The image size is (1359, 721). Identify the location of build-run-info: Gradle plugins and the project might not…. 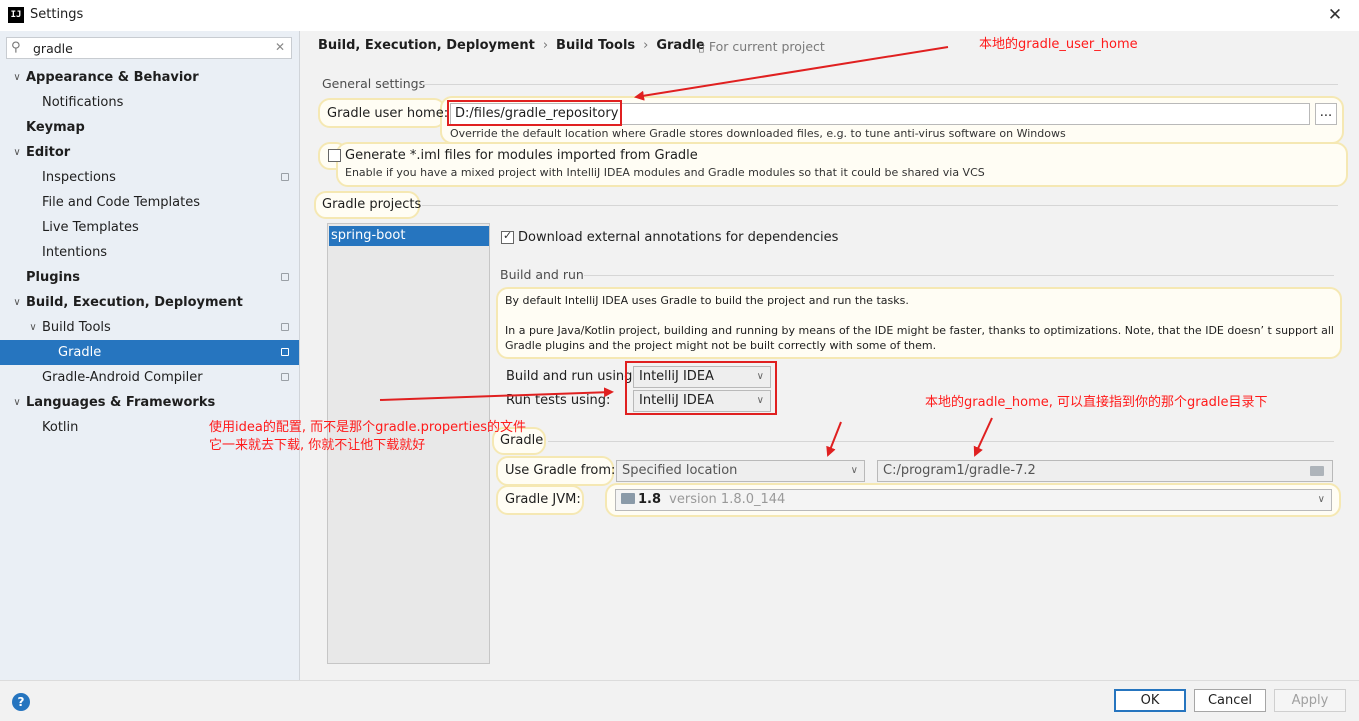
(721, 345).